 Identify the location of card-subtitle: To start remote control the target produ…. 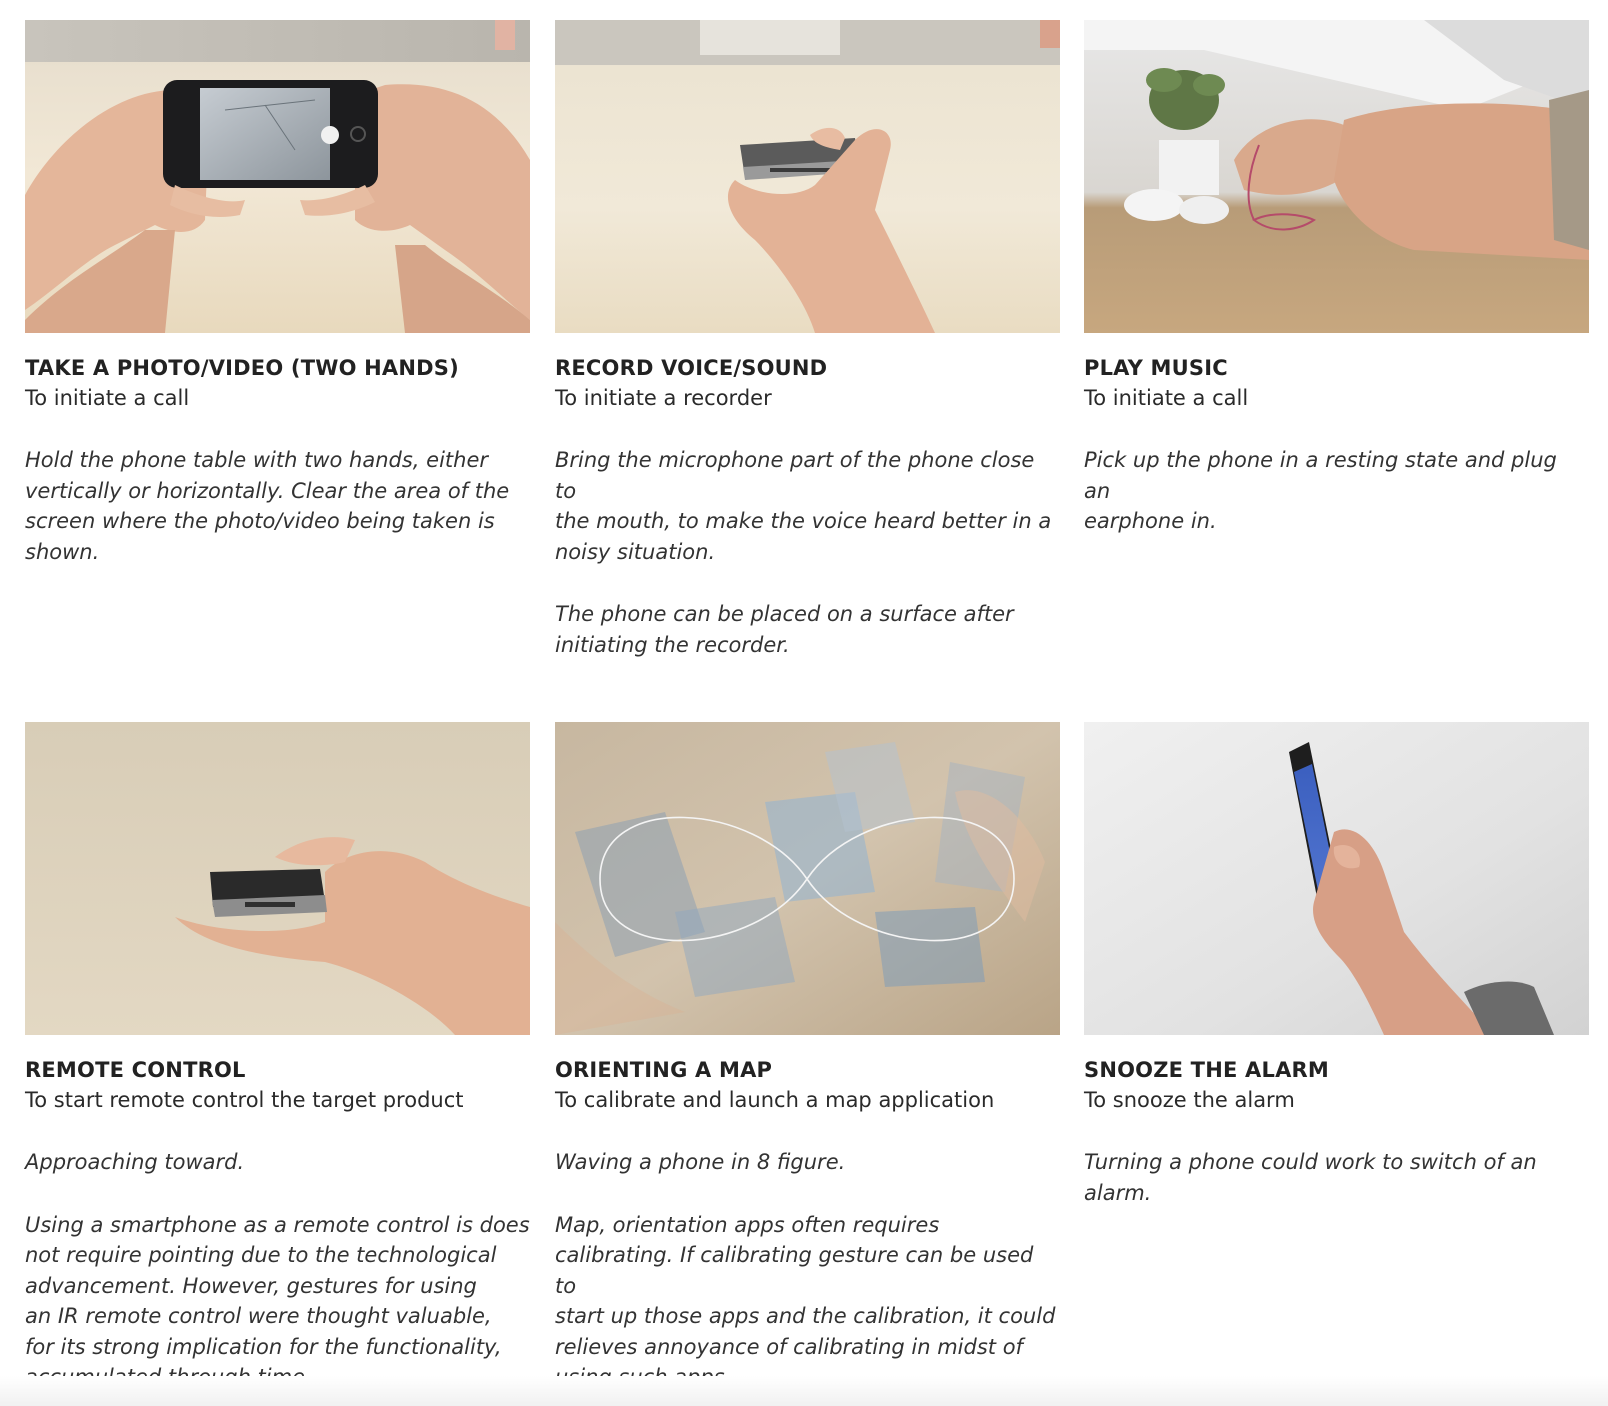
(244, 1100).